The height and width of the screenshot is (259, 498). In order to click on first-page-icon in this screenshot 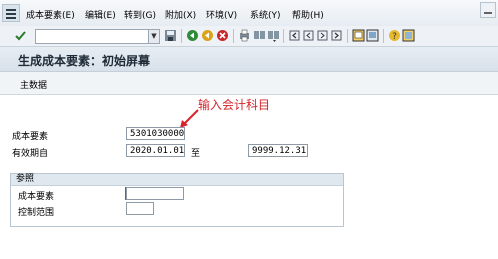, I will do `click(294, 35)`.